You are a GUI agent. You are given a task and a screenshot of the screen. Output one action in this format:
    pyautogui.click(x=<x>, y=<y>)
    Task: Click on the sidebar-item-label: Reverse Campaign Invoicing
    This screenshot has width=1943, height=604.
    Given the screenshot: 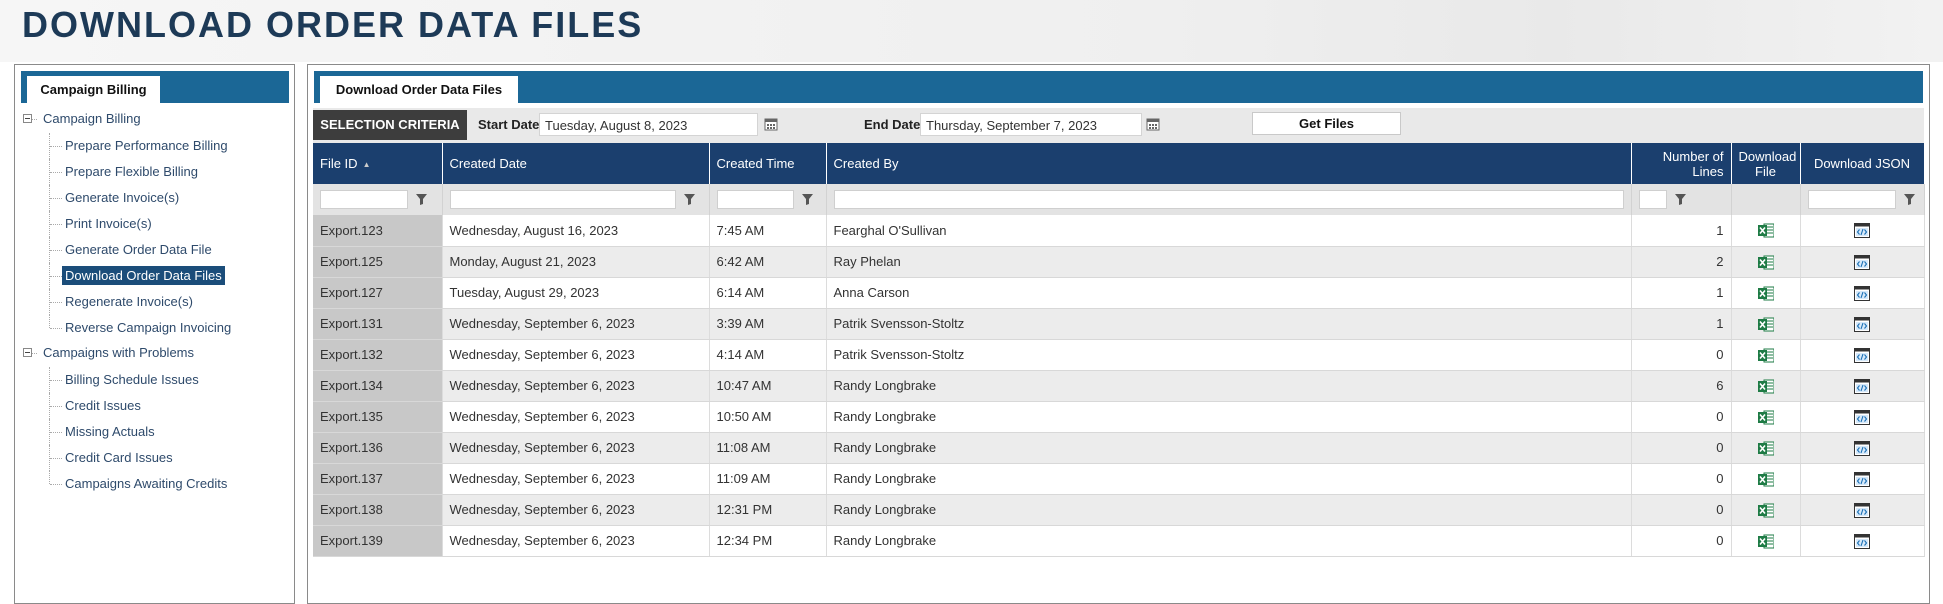 What is the action you would take?
    pyautogui.click(x=148, y=327)
    